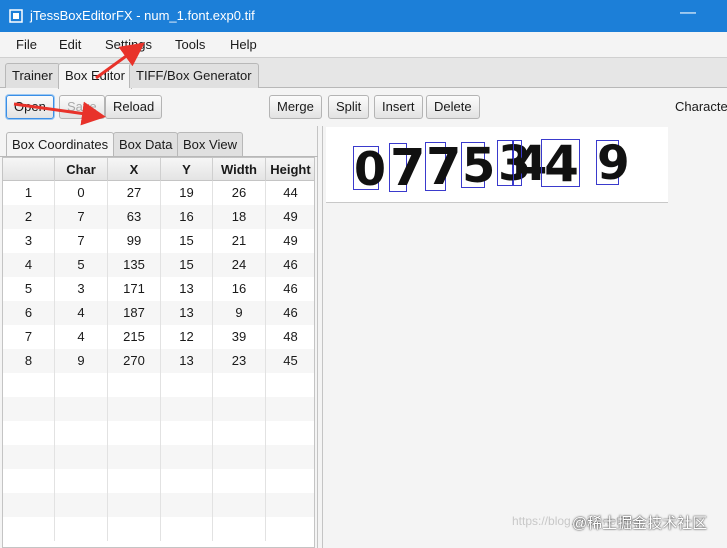 The height and width of the screenshot is (548, 727). Describe the element at coordinates (26, 44) in the screenshot. I see `menu-file: File` at that location.